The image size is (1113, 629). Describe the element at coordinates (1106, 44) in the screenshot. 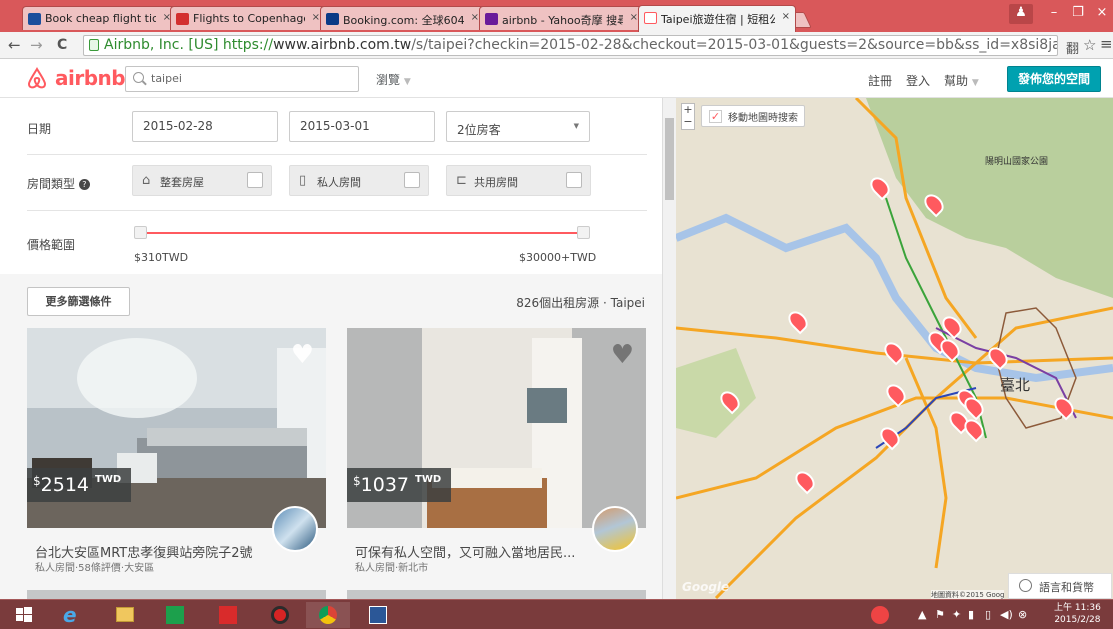

I see `menu-icon: ≡` at that location.